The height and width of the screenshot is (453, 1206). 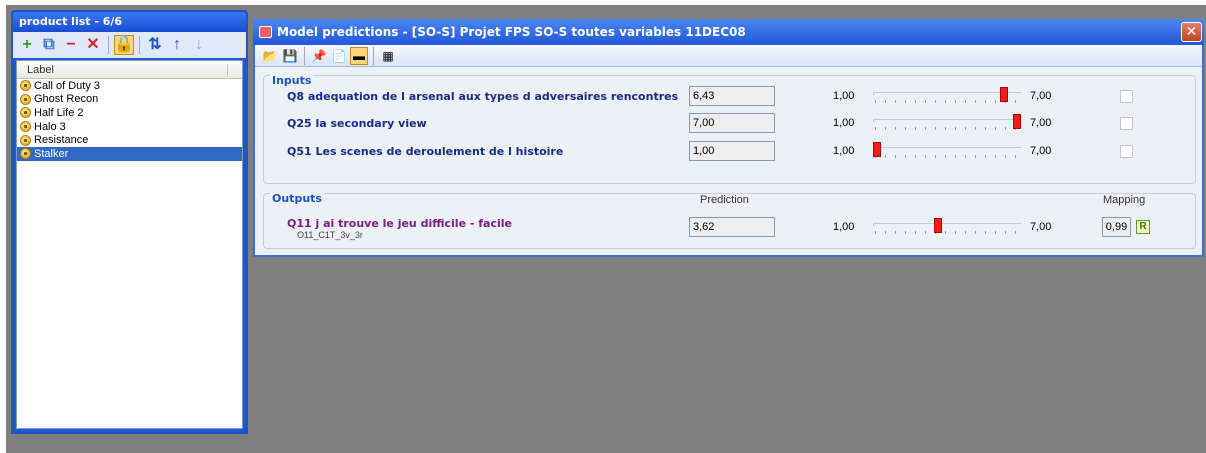 I want to click on predictions-toolbar: 📂 💾 📌 📄 ▬ ▦, so click(x=728, y=56).